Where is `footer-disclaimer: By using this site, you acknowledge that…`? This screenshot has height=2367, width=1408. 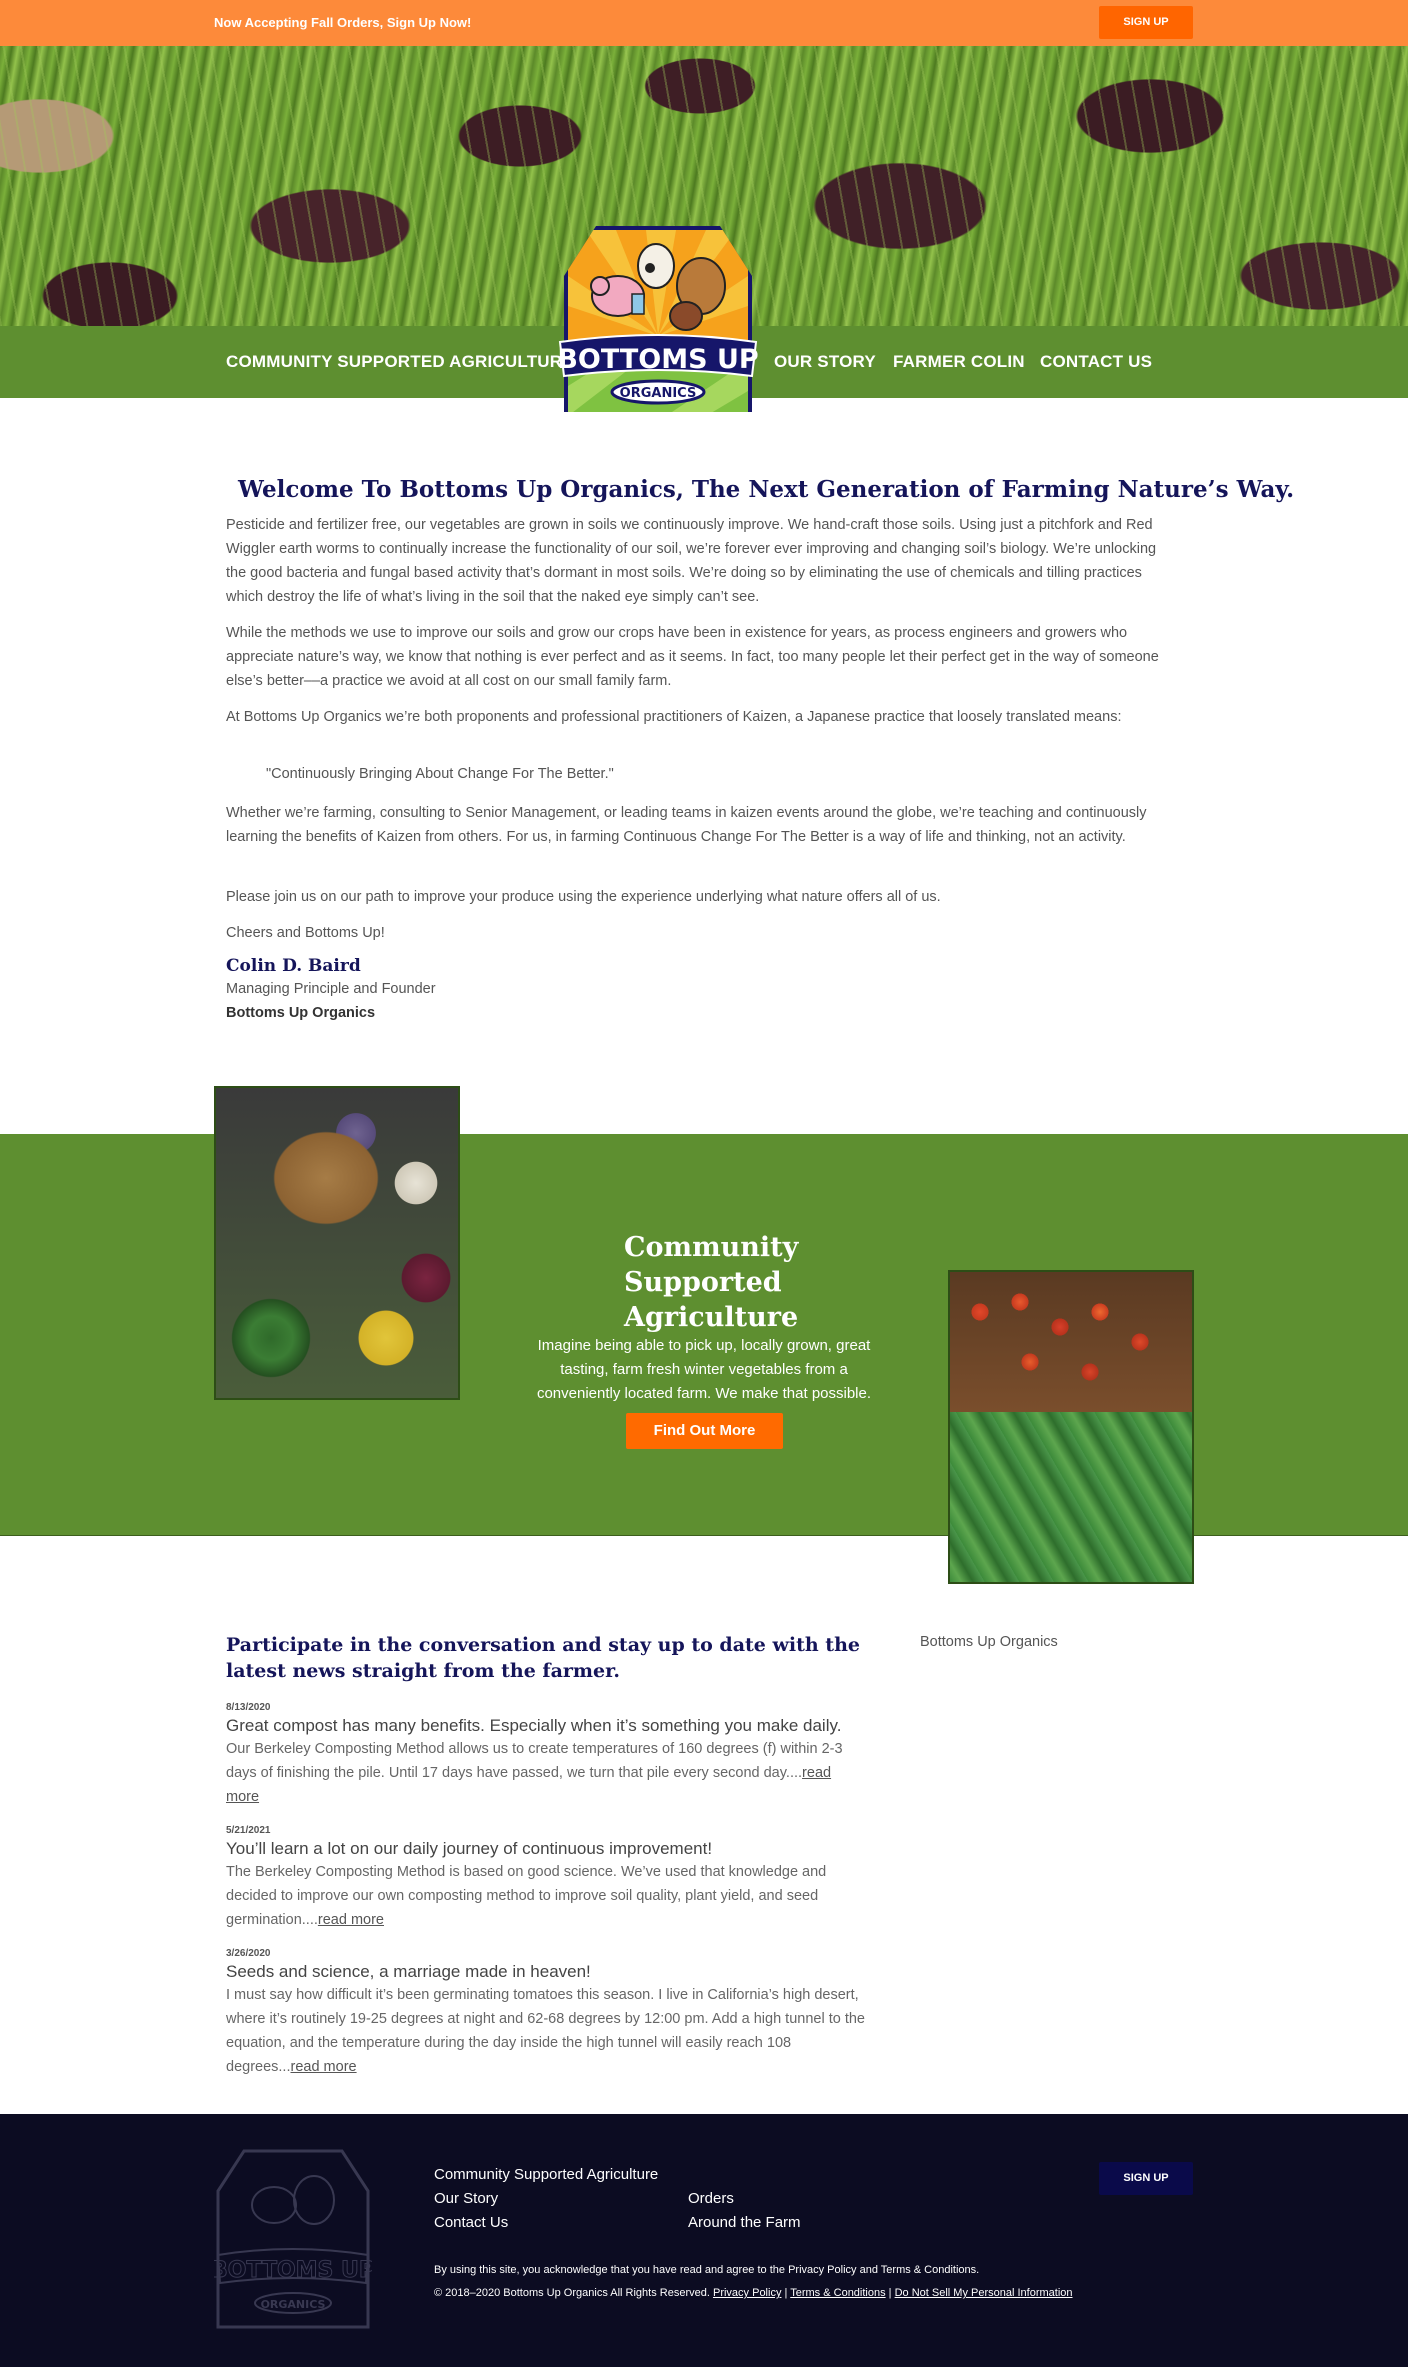
footer-disclaimer: By using this site, you acknowledge that… is located at coordinates (707, 2270).